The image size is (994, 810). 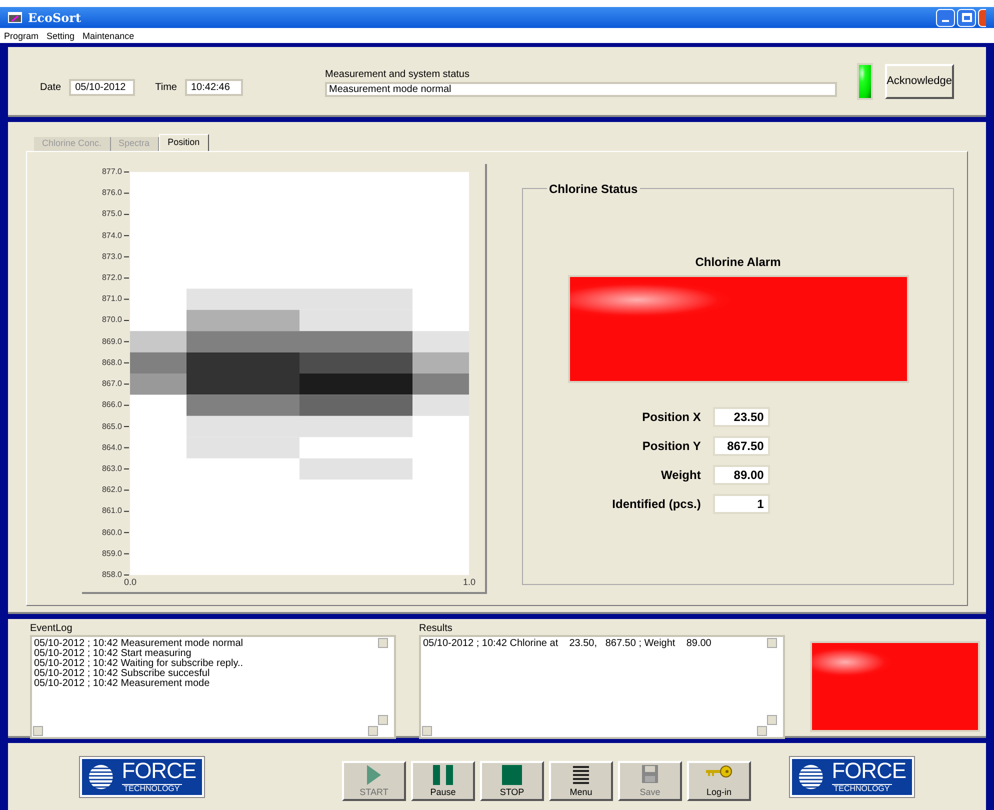 I want to click on field-label: Position Y, so click(x=671, y=446).